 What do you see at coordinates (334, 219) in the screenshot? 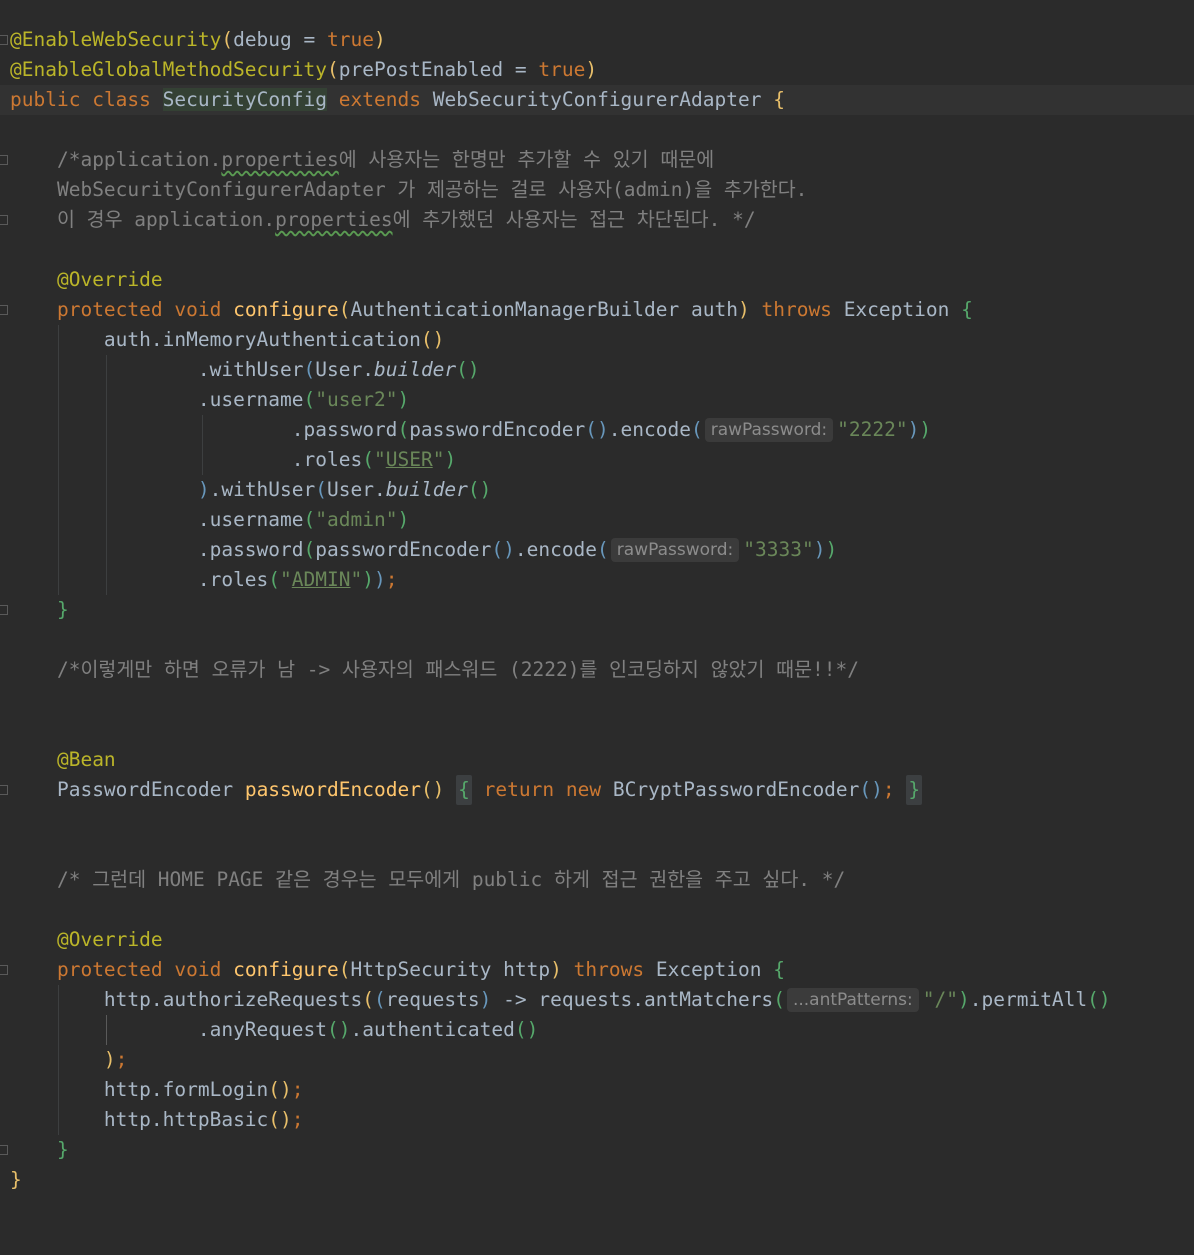
I see `comment-typo: properties` at bounding box center [334, 219].